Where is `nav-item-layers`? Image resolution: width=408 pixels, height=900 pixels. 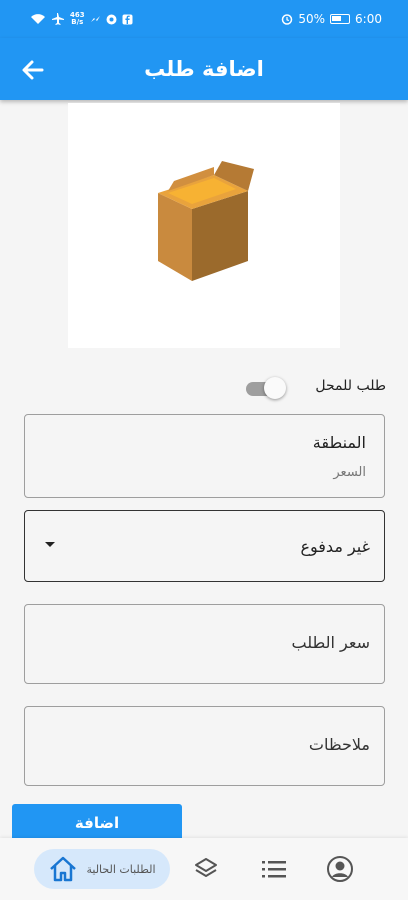 nav-item-layers is located at coordinates (206, 869).